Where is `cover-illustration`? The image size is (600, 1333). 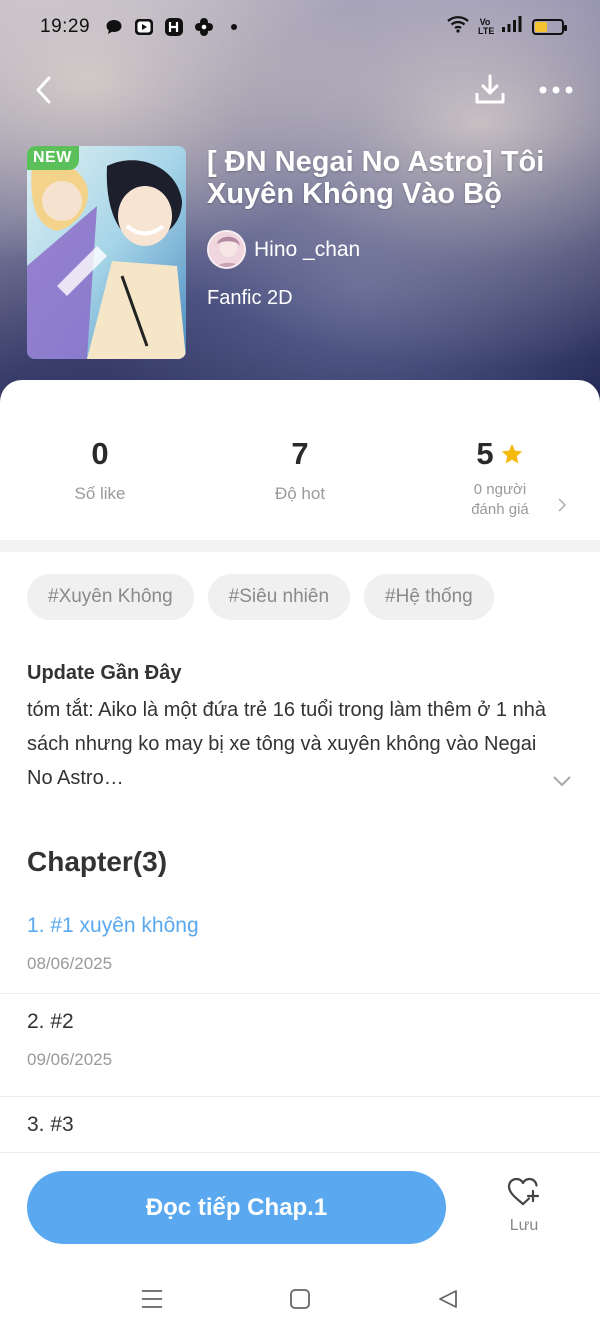 cover-illustration is located at coordinates (106, 252).